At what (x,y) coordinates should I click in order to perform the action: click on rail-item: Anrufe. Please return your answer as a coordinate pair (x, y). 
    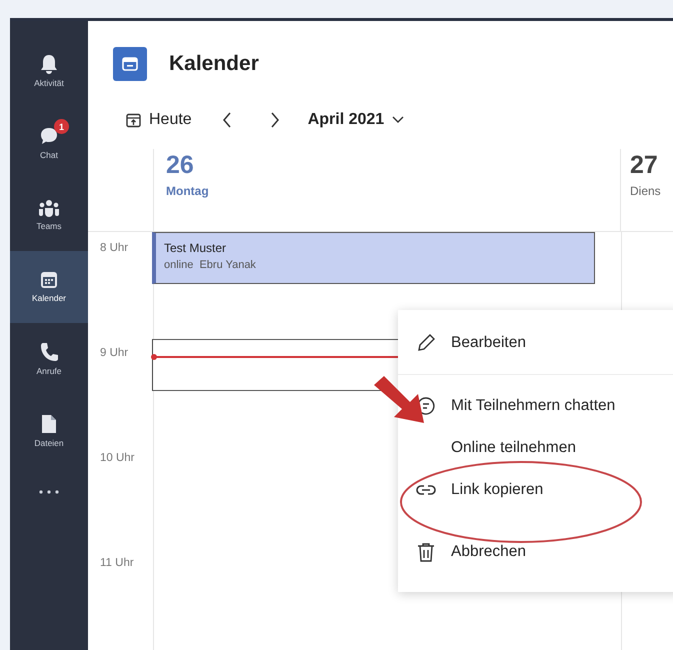
    Looking at the image, I should click on (49, 359).